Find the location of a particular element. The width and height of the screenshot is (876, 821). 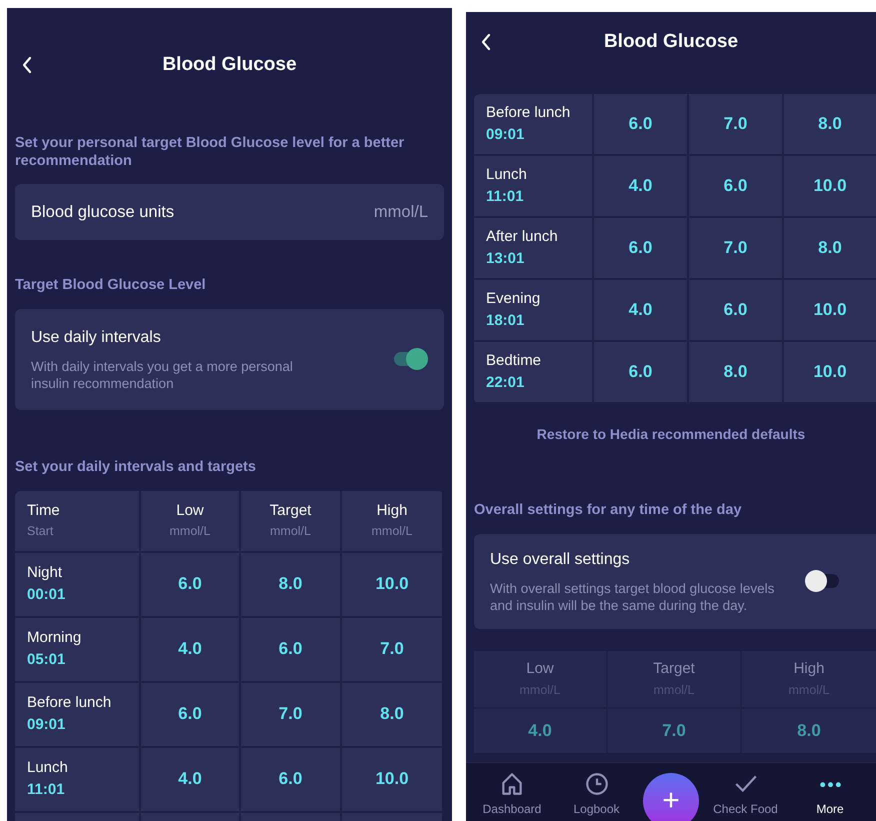

interval-start-time: 13:01 is located at coordinates (506, 259).